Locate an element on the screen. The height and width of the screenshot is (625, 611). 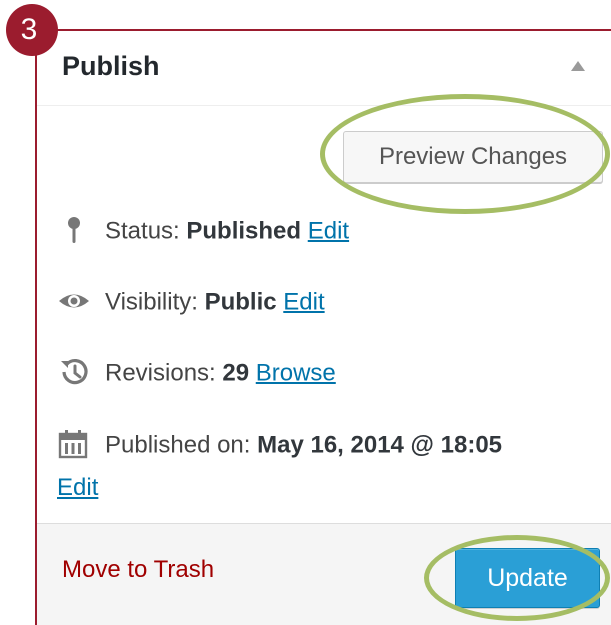
status-row: Status: Published Edit is located at coordinates (203, 232).